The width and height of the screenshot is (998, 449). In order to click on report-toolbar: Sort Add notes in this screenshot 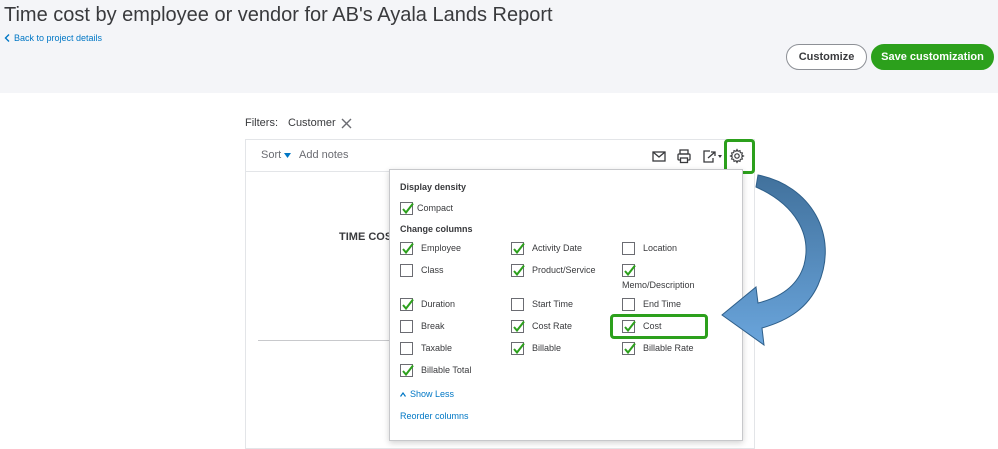, I will do `click(500, 156)`.